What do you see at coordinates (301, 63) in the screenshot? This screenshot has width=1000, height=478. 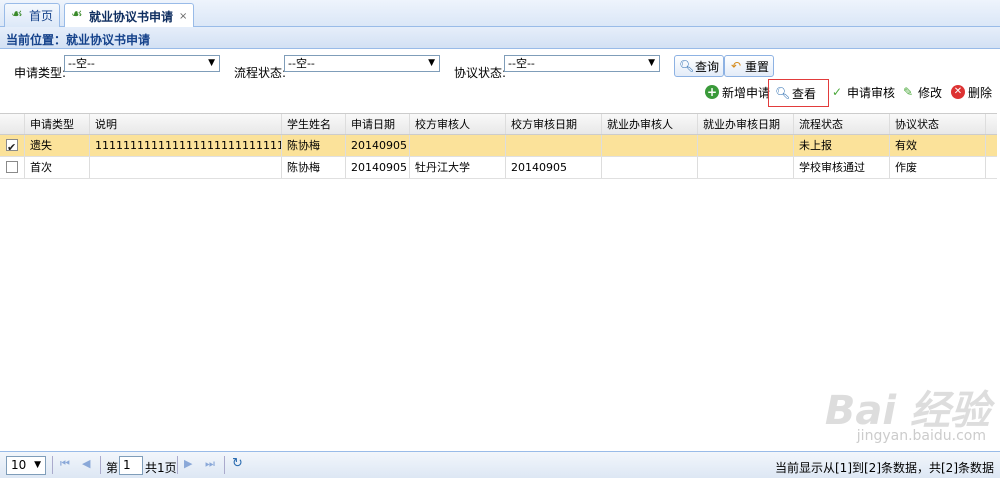 I see `process-status-value: --空--` at bounding box center [301, 63].